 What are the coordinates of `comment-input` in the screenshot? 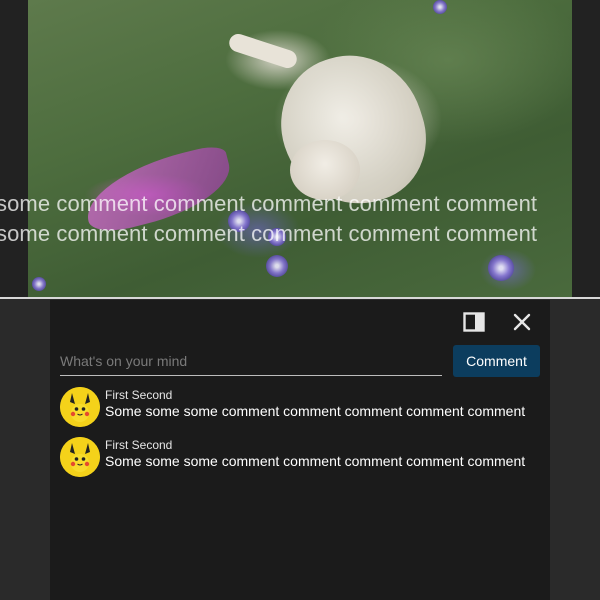 It's located at (251, 361).